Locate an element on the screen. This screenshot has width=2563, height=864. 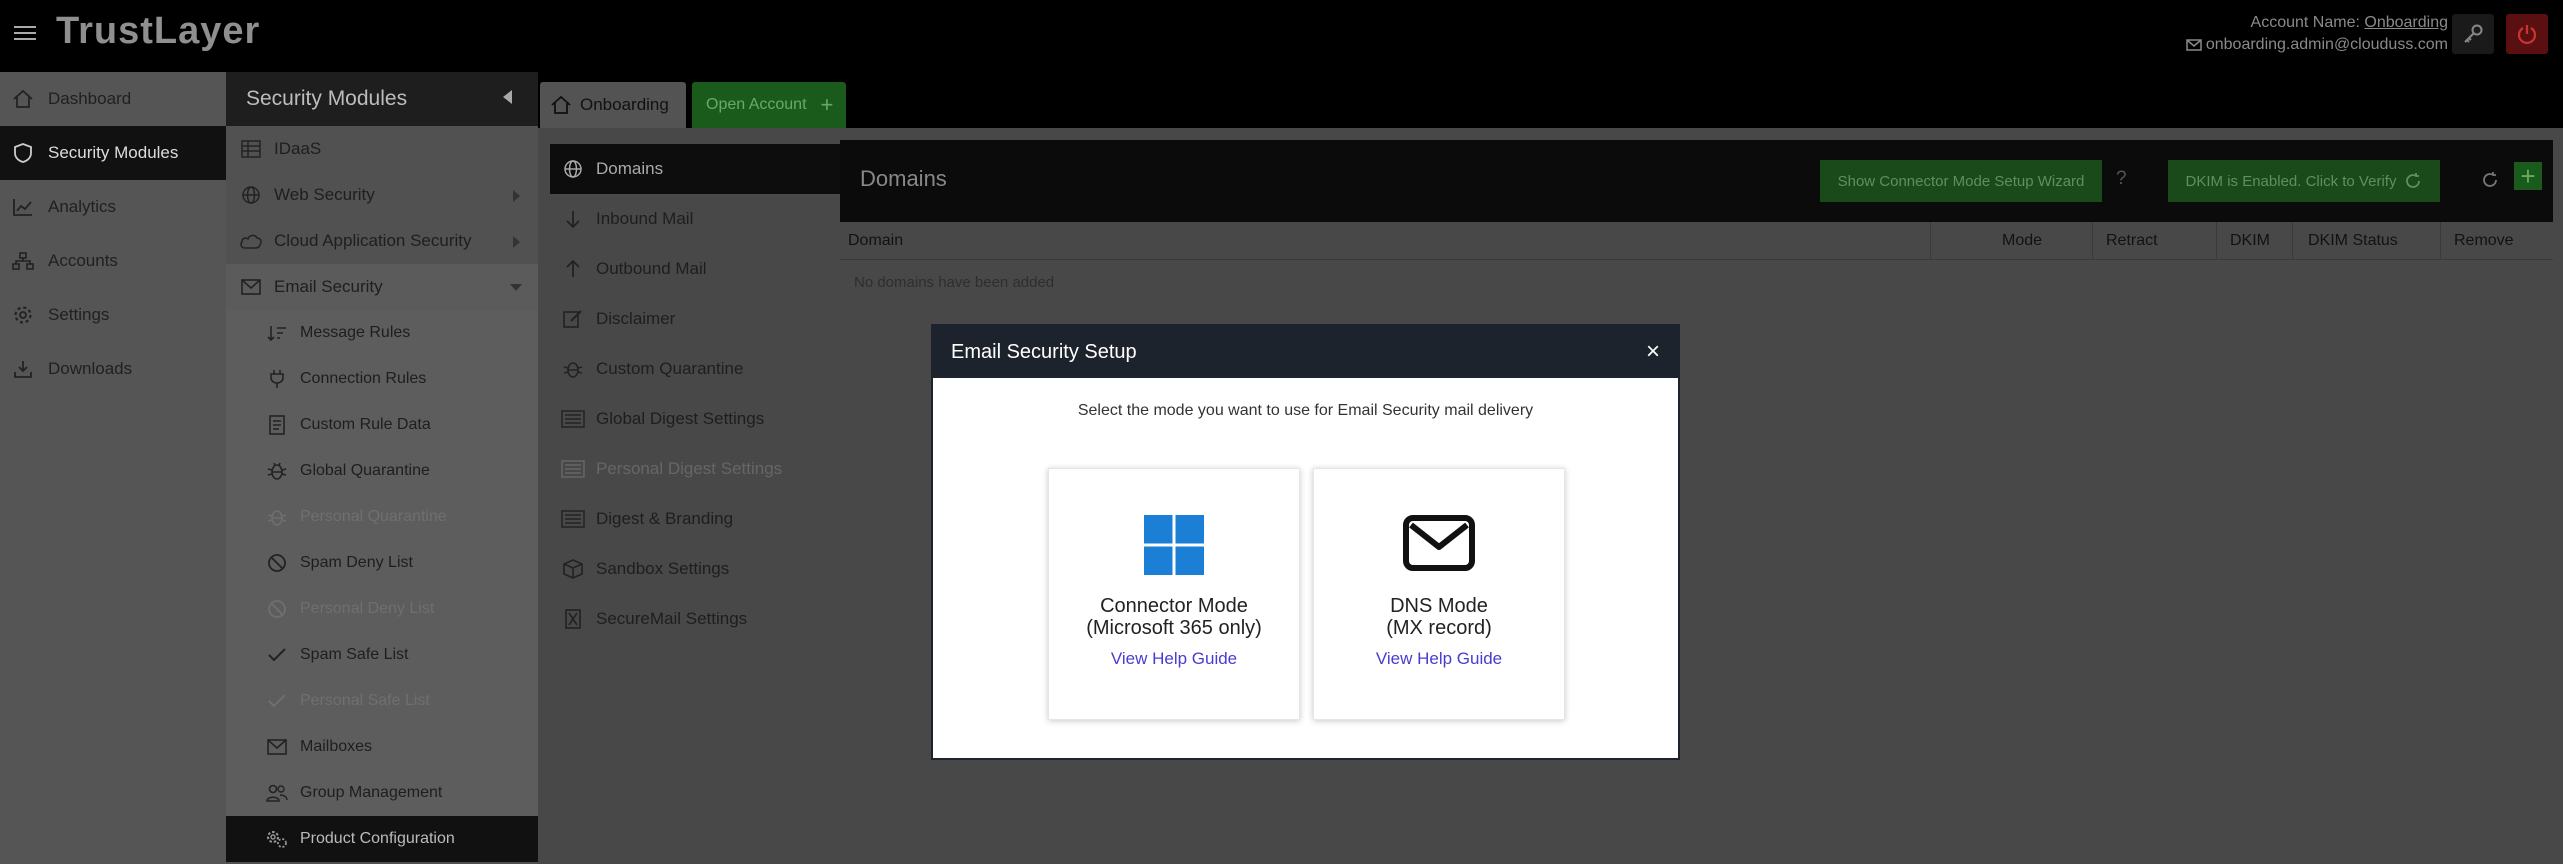
submenu-inbound-mail: Inbound Mail is located at coordinates (695, 219).